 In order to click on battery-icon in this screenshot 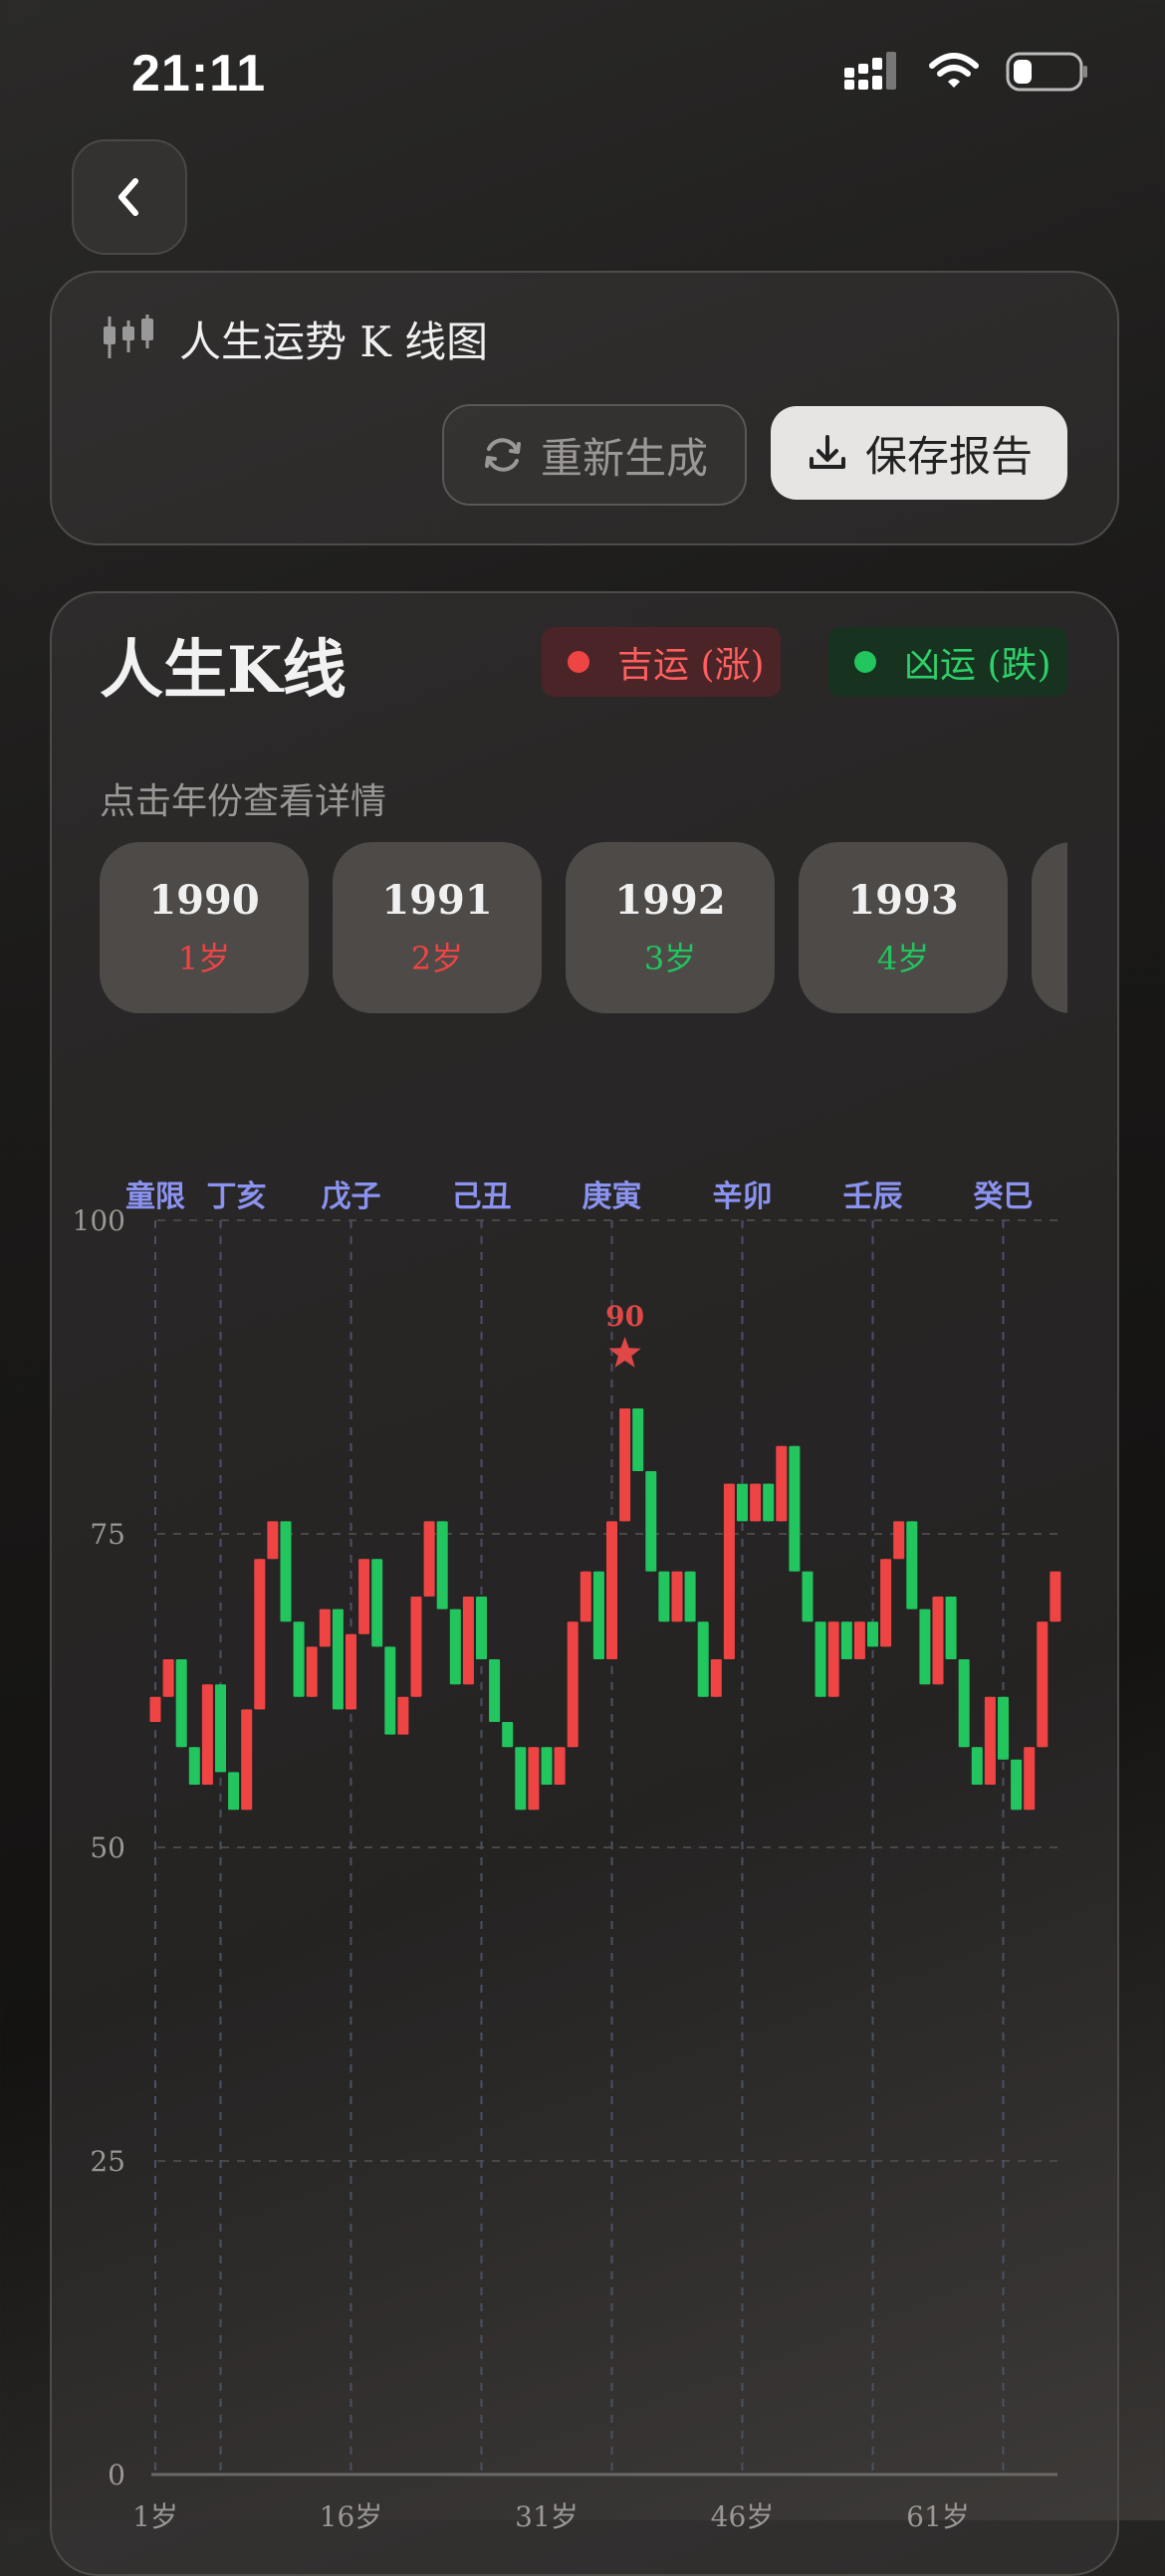, I will do `click(1046, 72)`.